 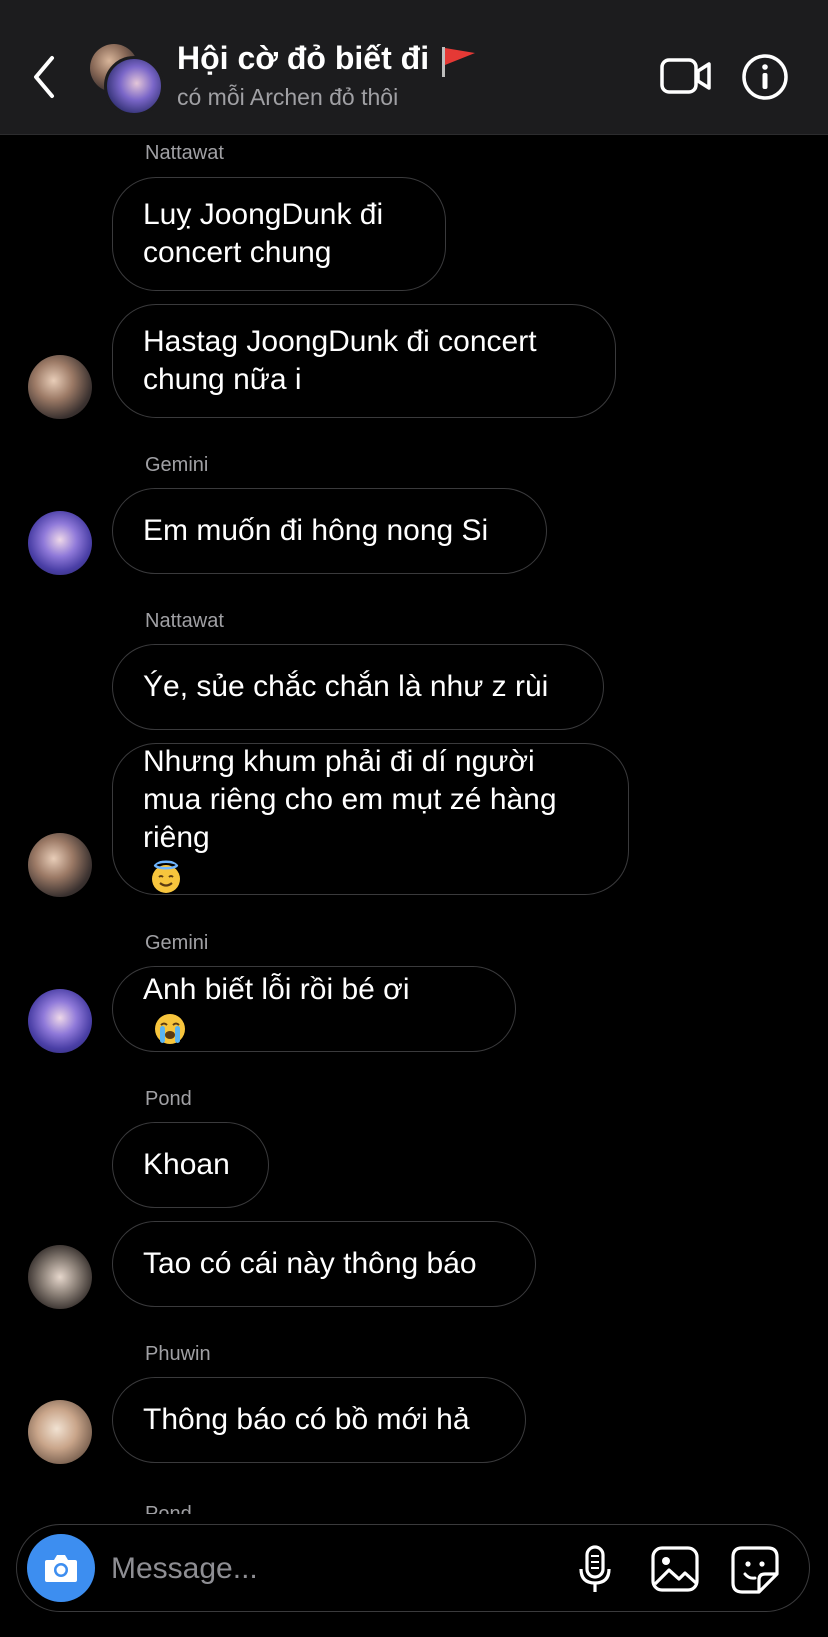 What do you see at coordinates (765, 77) in the screenshot?
I see `info-icon` at bounding box center [765, 77].